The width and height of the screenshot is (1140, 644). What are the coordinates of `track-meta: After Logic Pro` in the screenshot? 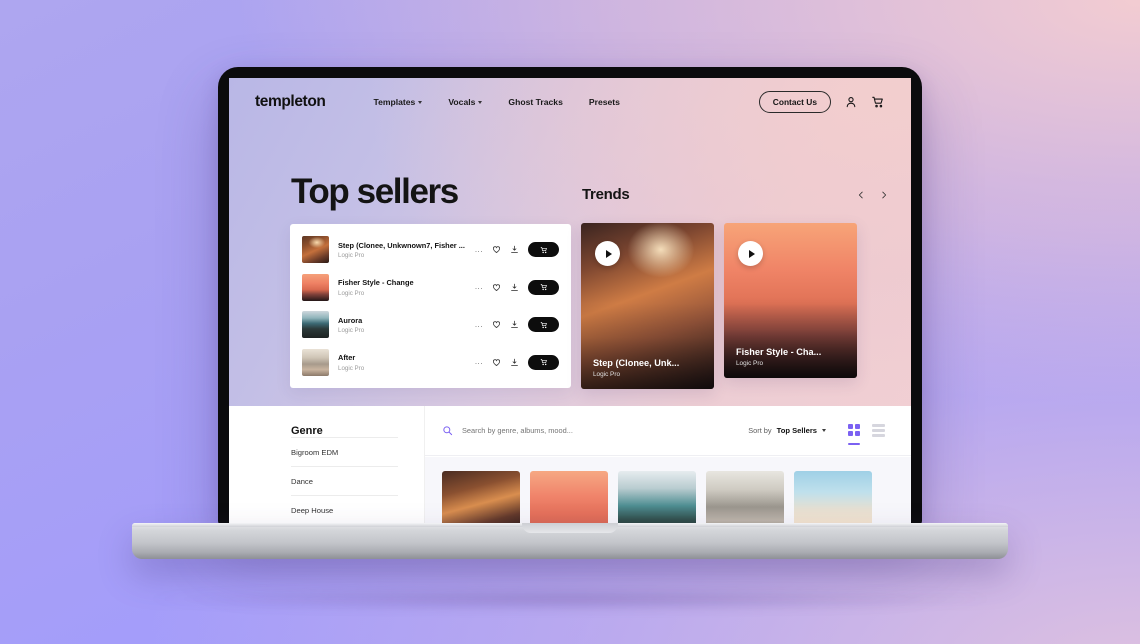 It's located at (406, 362).